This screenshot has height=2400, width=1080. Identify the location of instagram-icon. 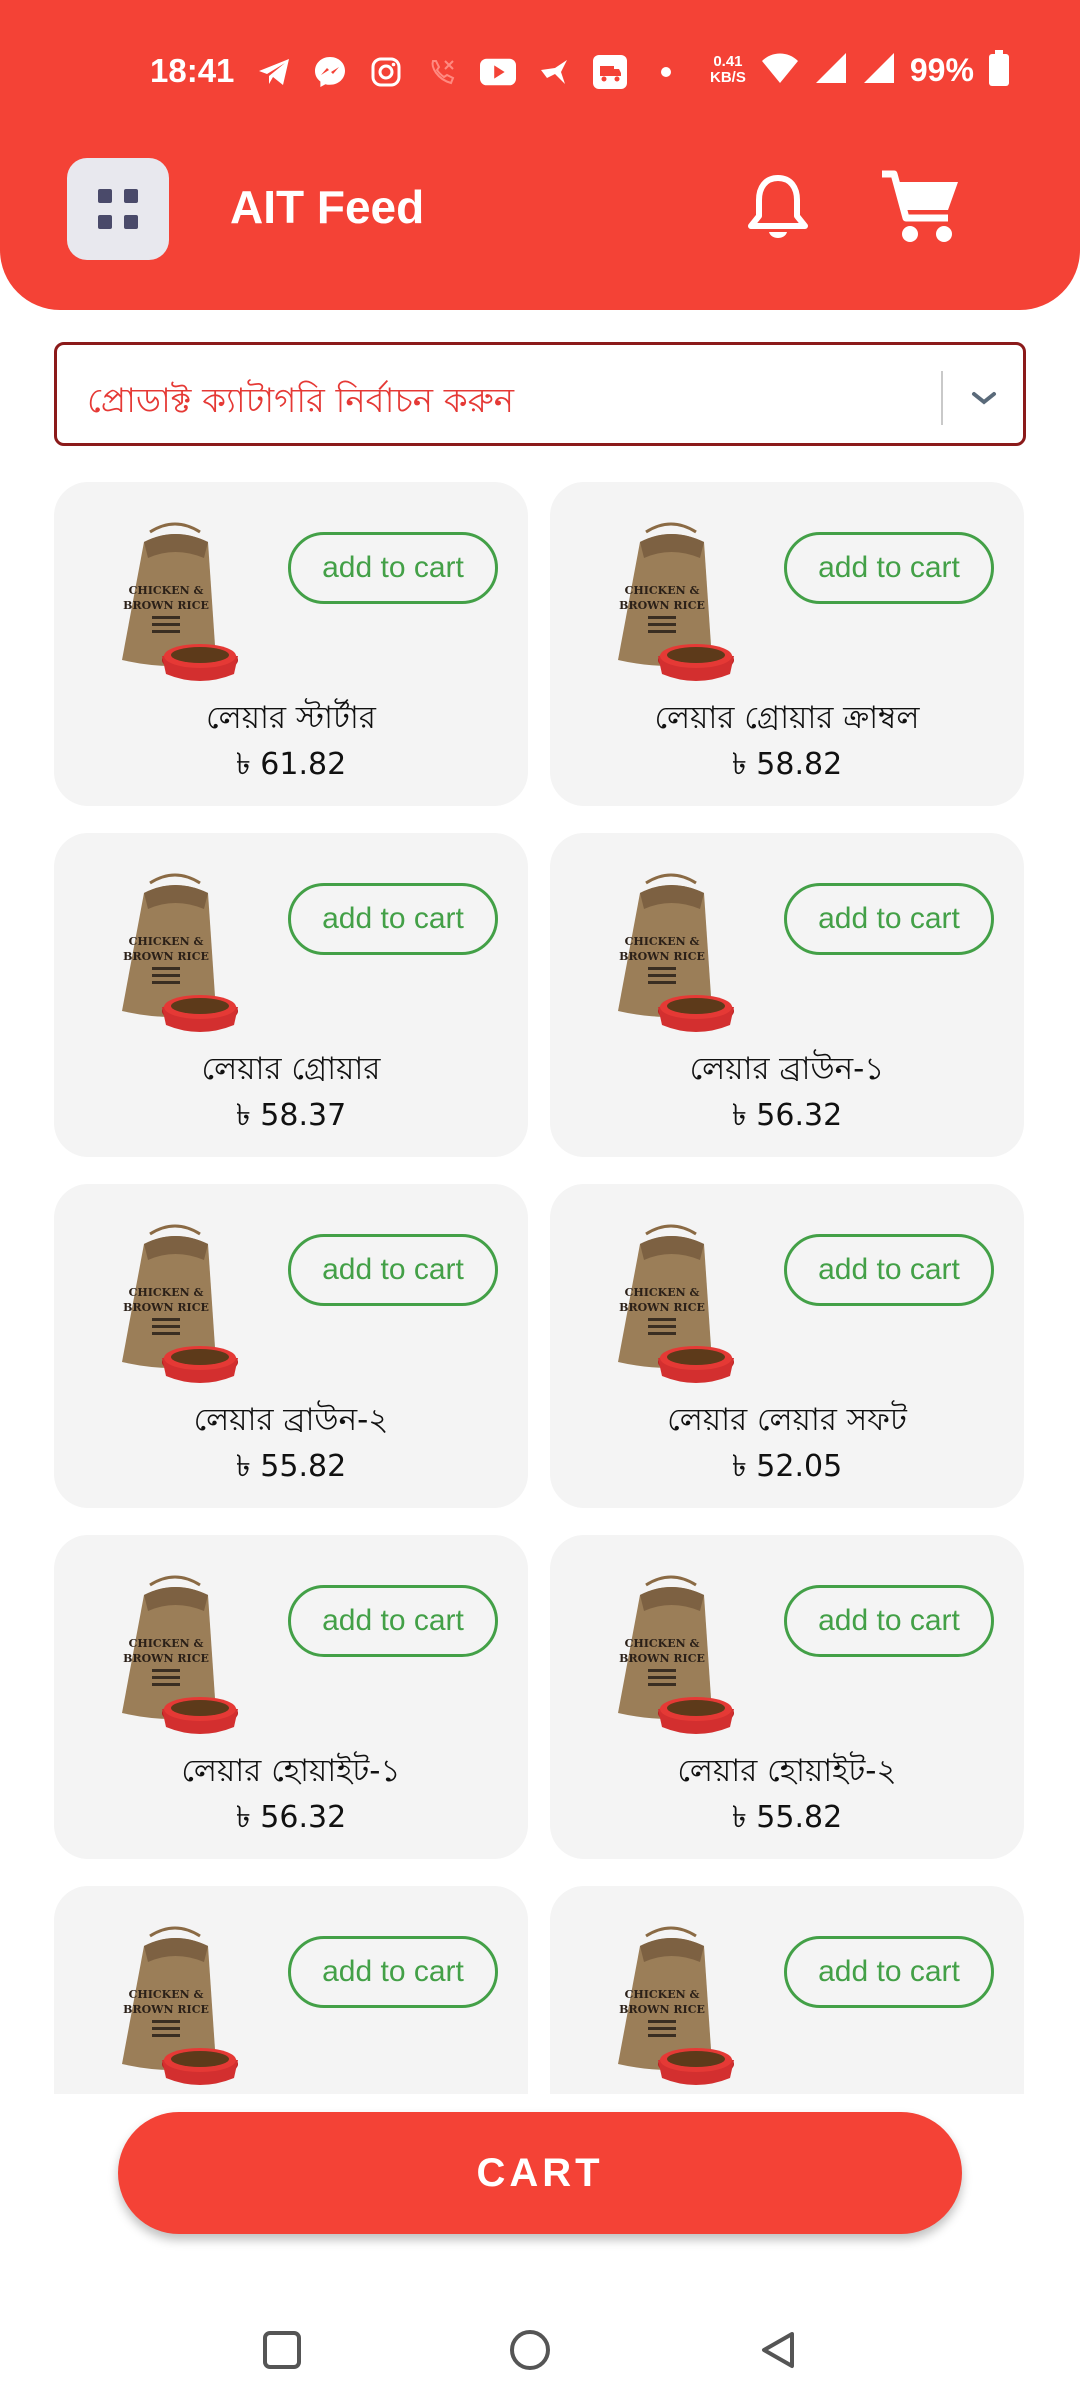
(386, 72).